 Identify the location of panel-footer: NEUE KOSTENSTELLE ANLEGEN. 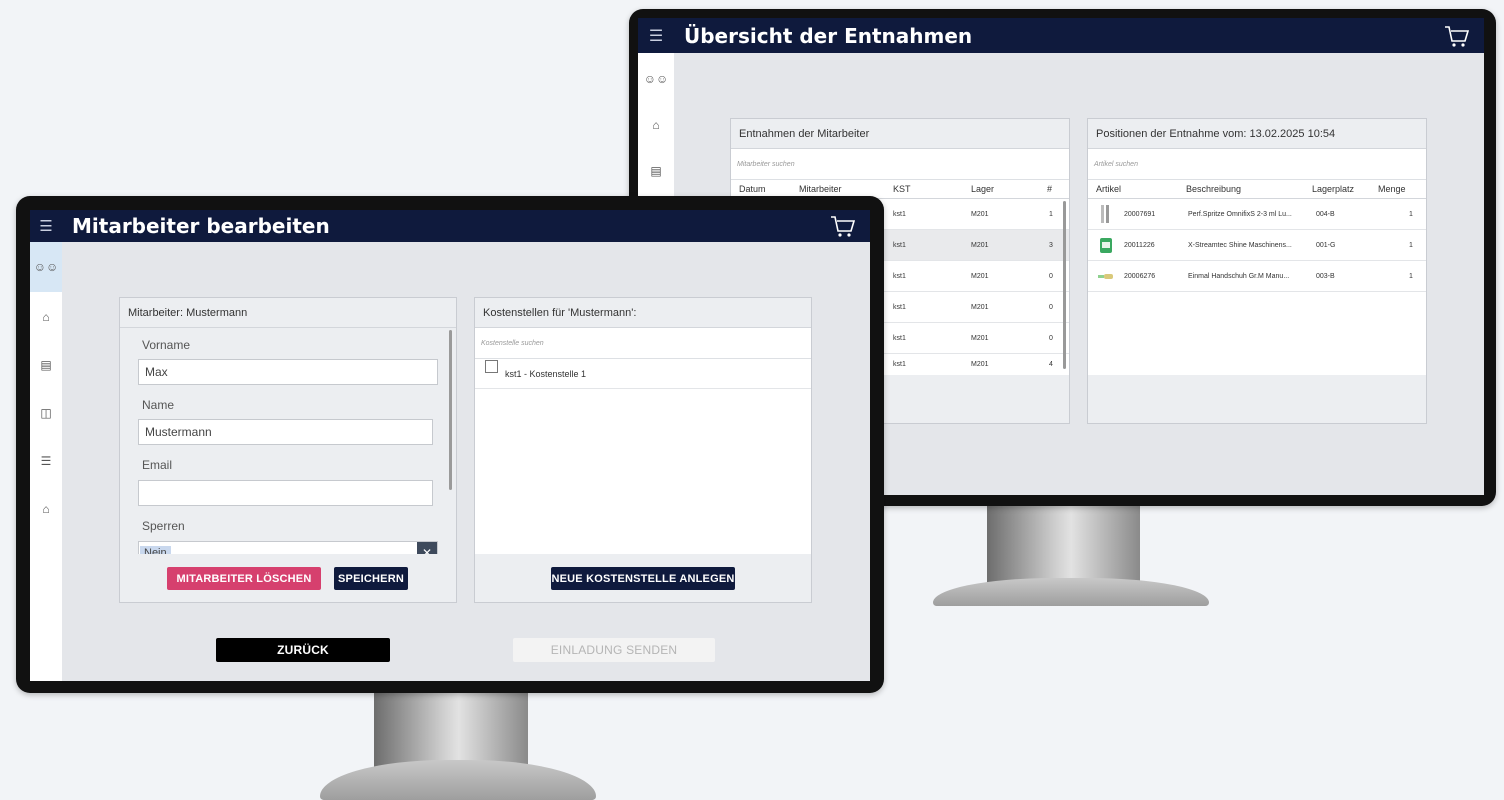
(643, 578).